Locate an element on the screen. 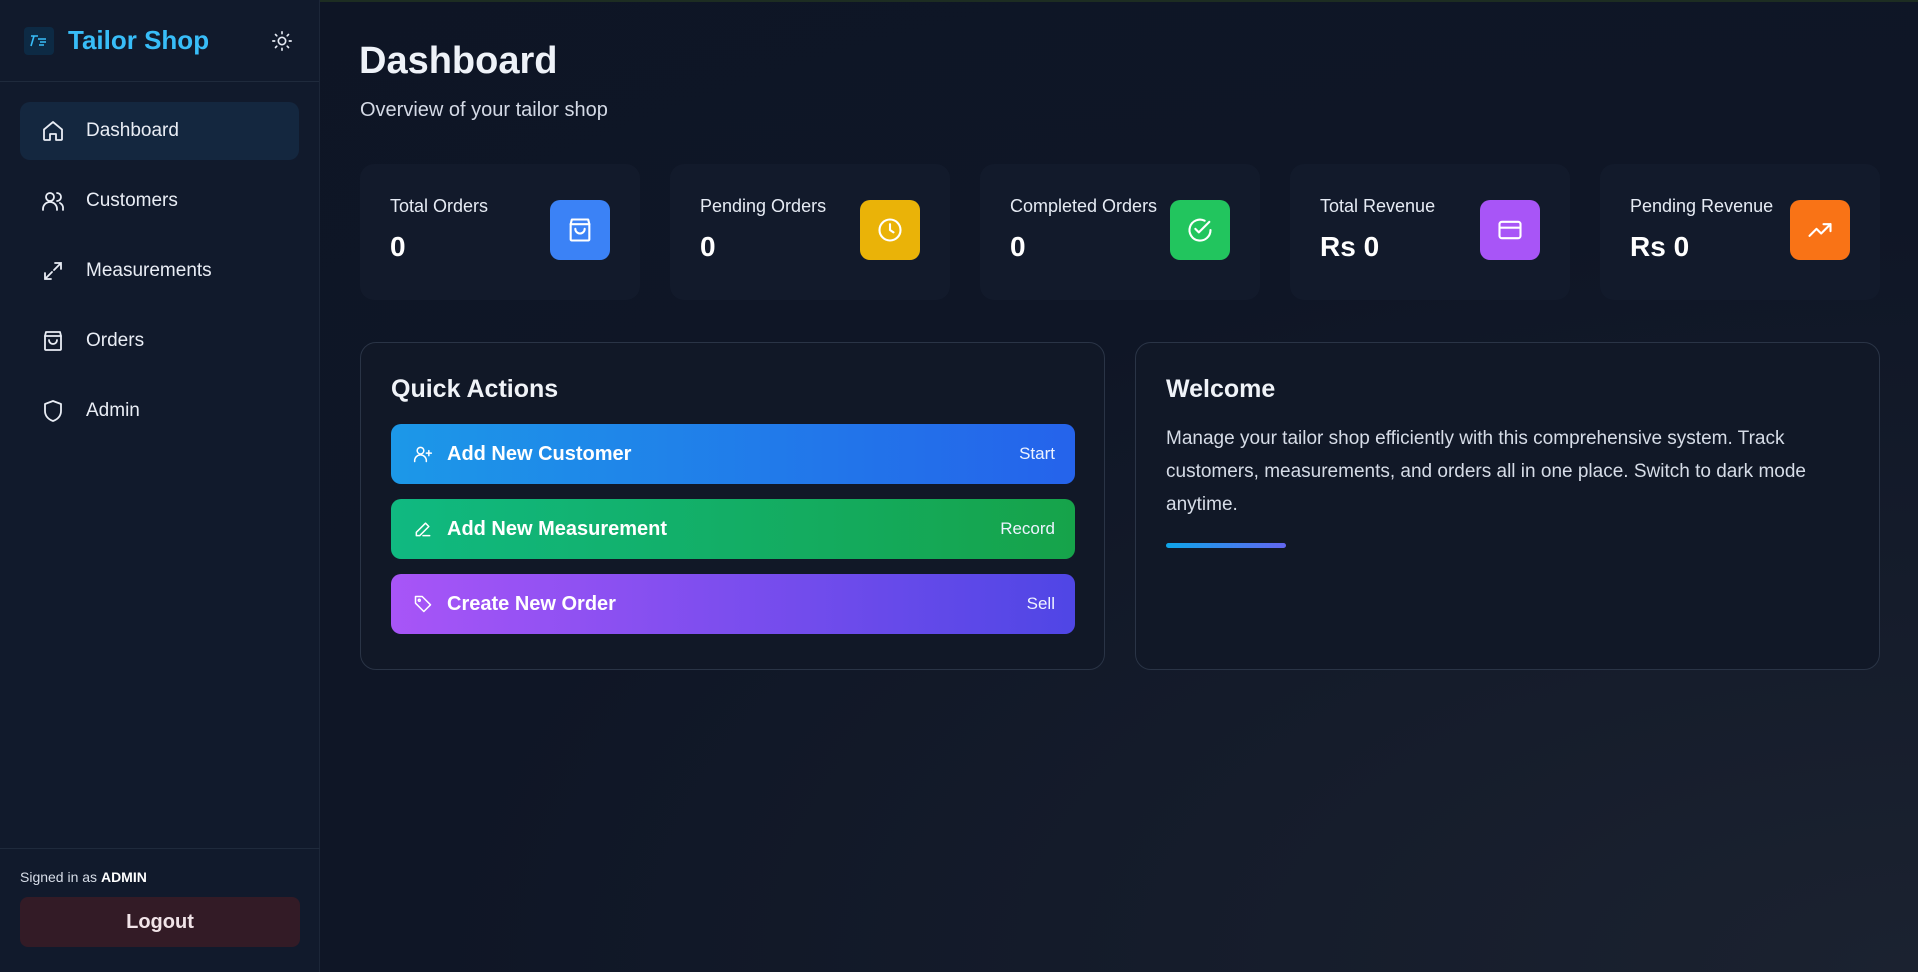  stat-label: Total Revenue is located at coordinates (1378, 206).